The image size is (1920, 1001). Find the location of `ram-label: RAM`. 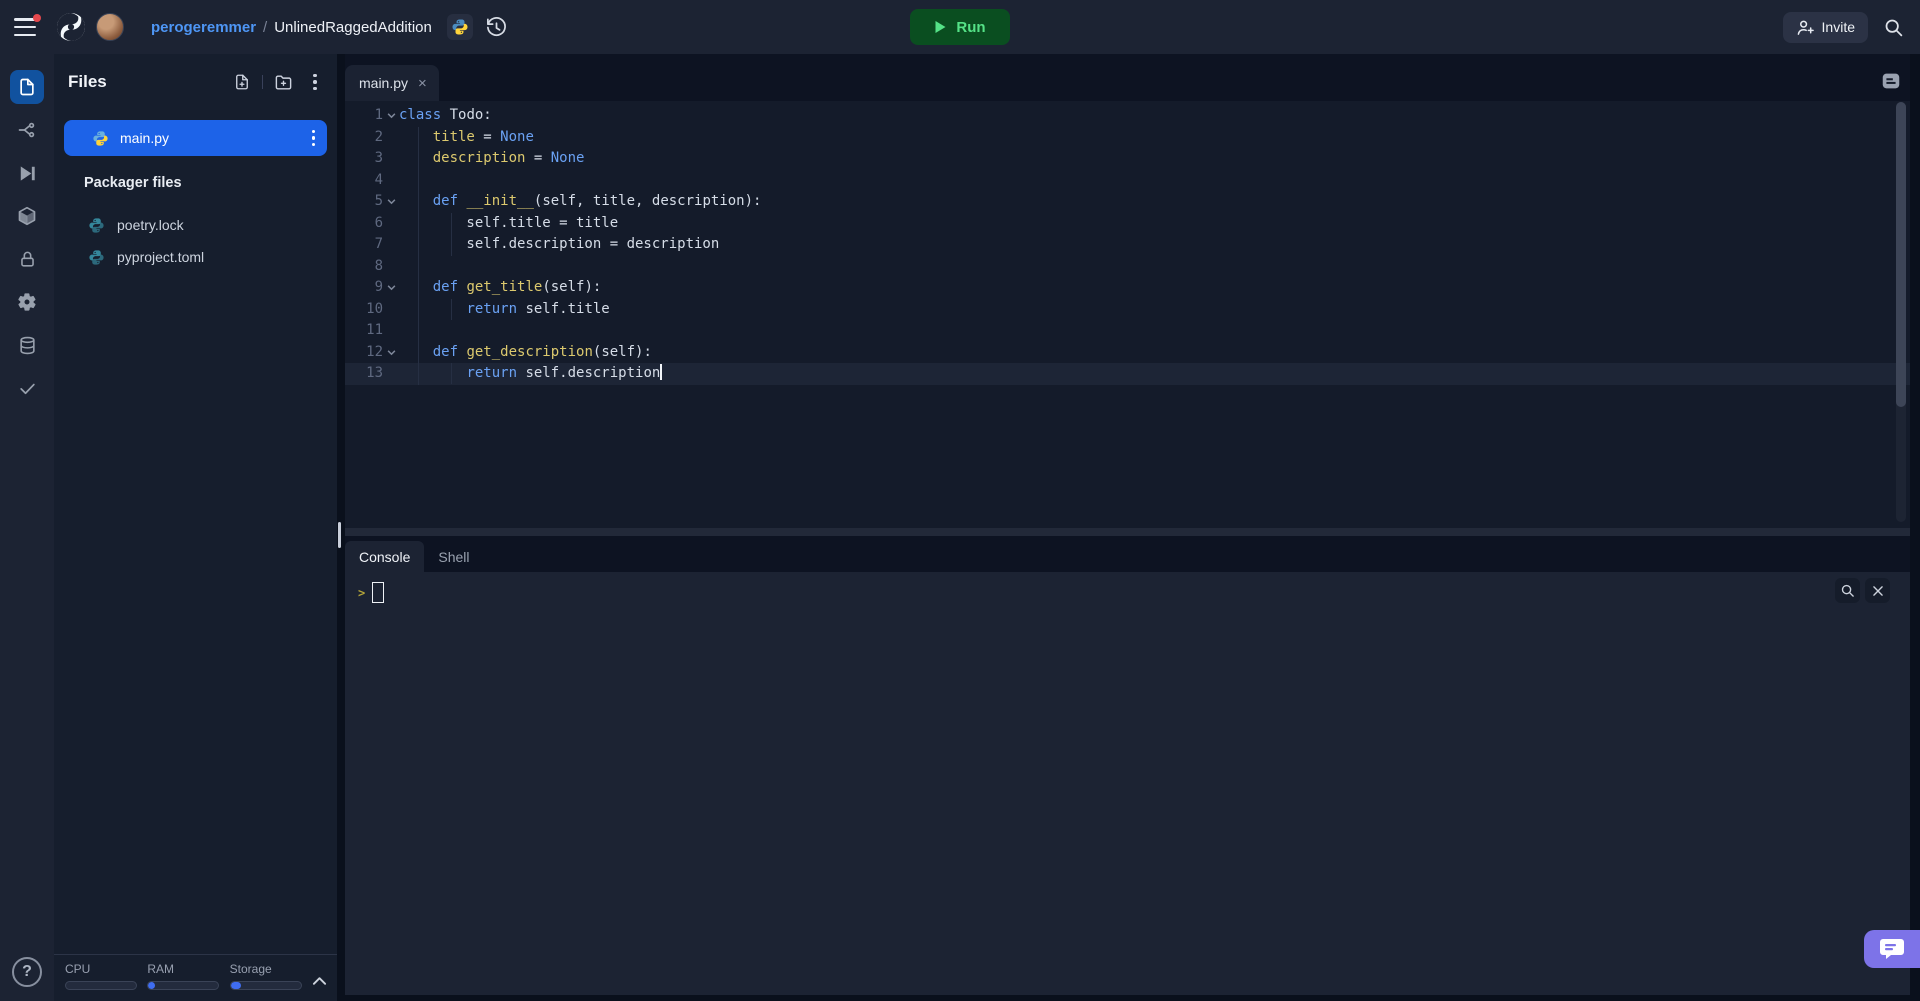

ram-label: RAM is located at coordinates (160, 969).